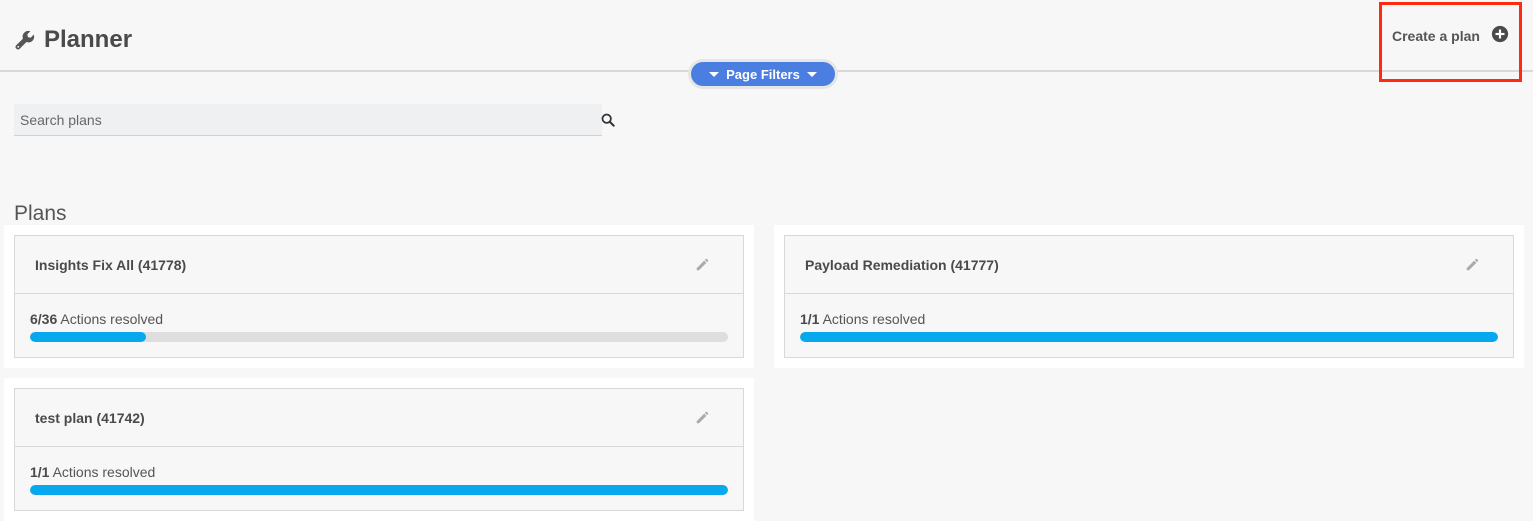 Image resolution: width=1533 pixels, height=521 pixels. I want to click on plan-card-header: test plan (41742), so click(379, 418).